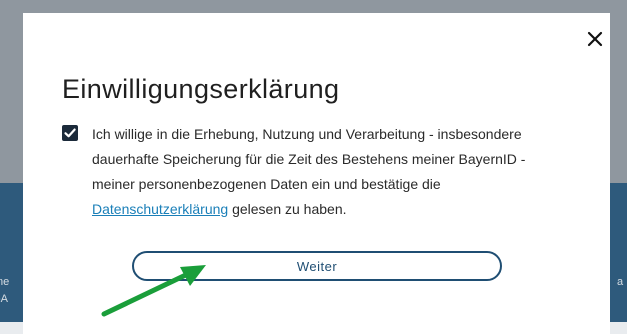 The image size is (627, 334). What do you see at coordinates (4, 299) in the screenshot?
I see `backdrop-text-fragment: -A` at bounding box center [4, 299].